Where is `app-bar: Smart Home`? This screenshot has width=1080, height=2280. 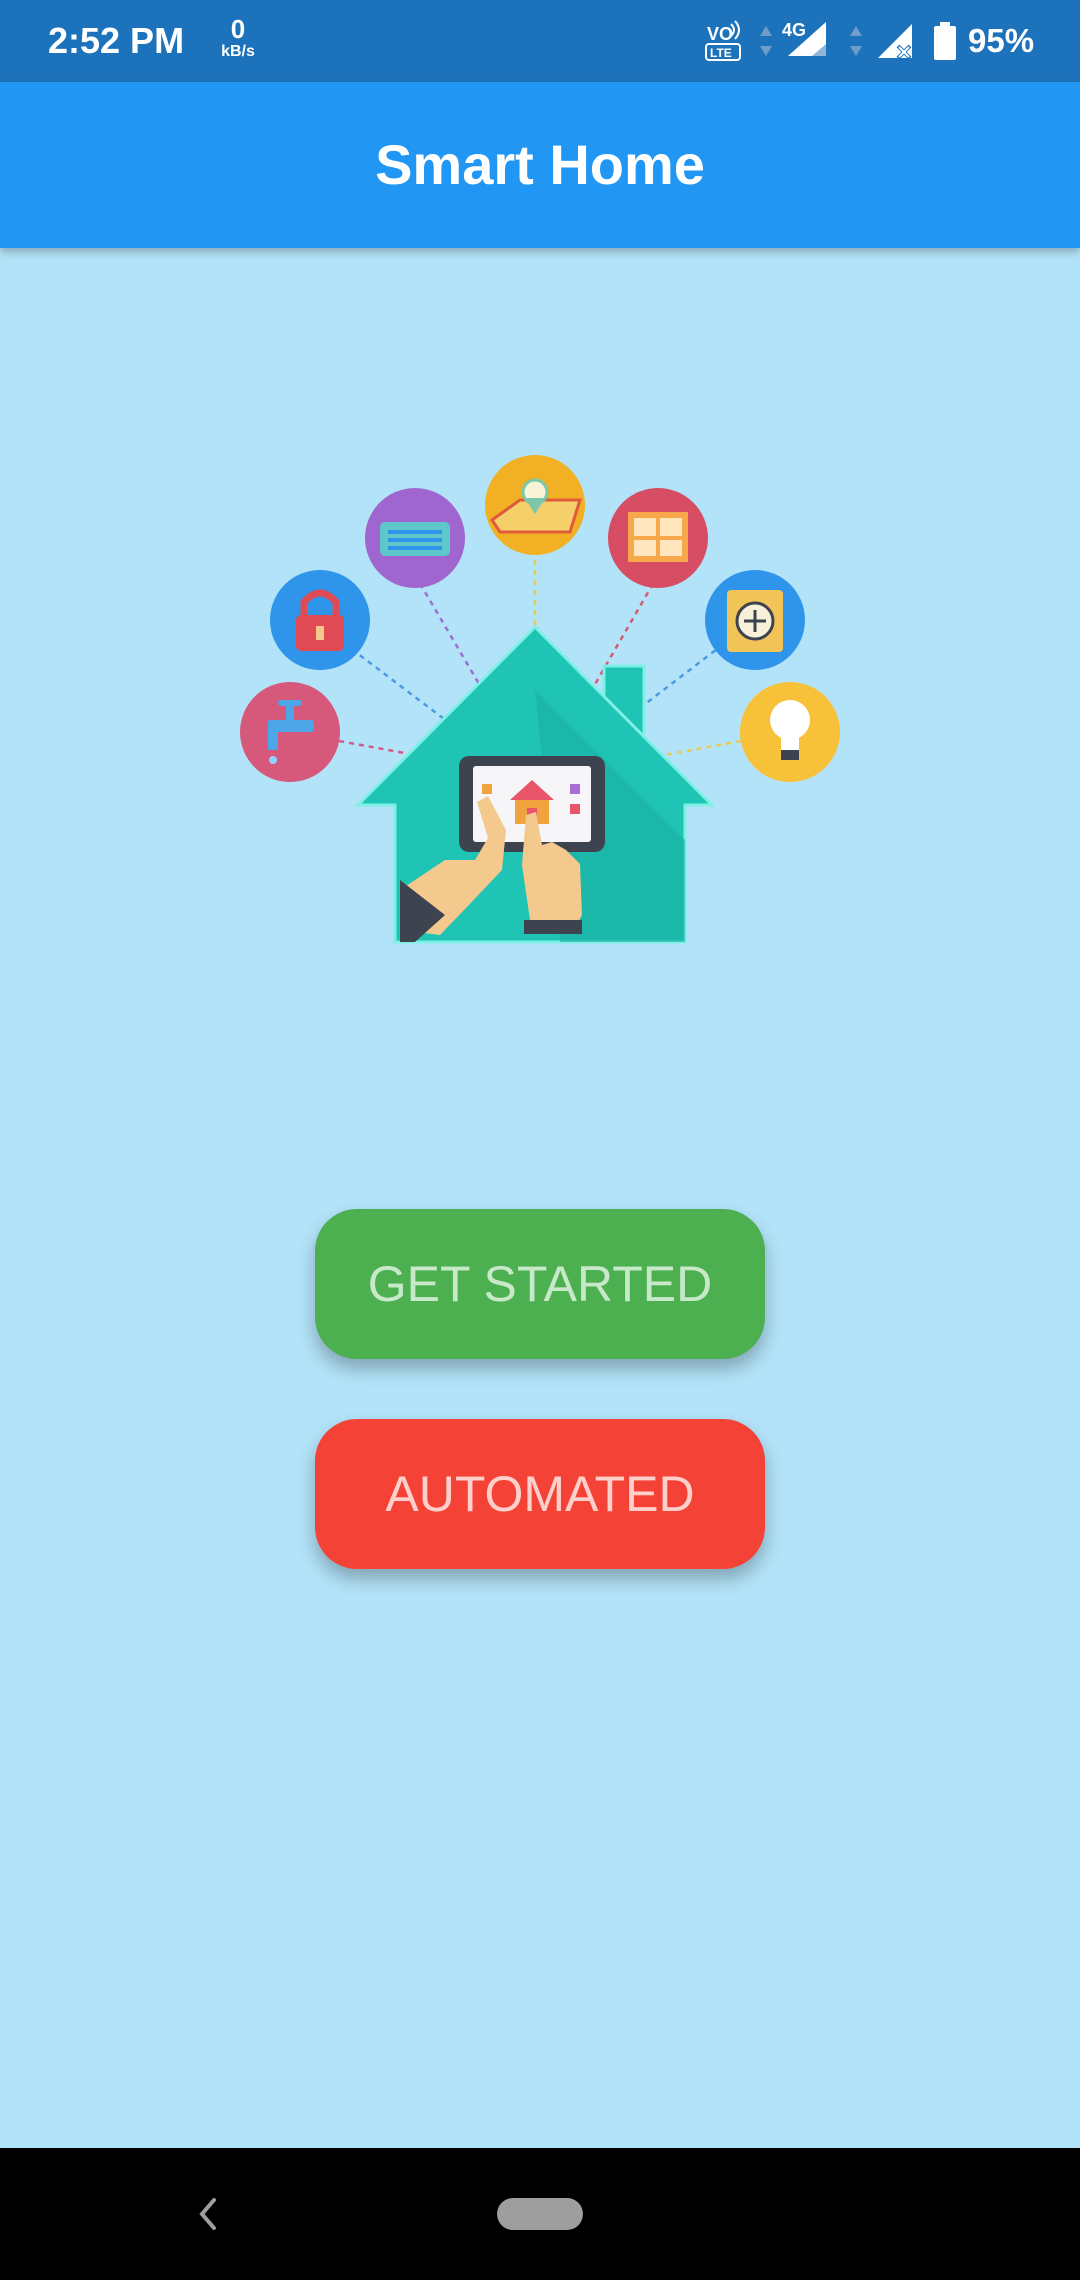
app-bar: Smart Home is located at coordinates (540, 165).